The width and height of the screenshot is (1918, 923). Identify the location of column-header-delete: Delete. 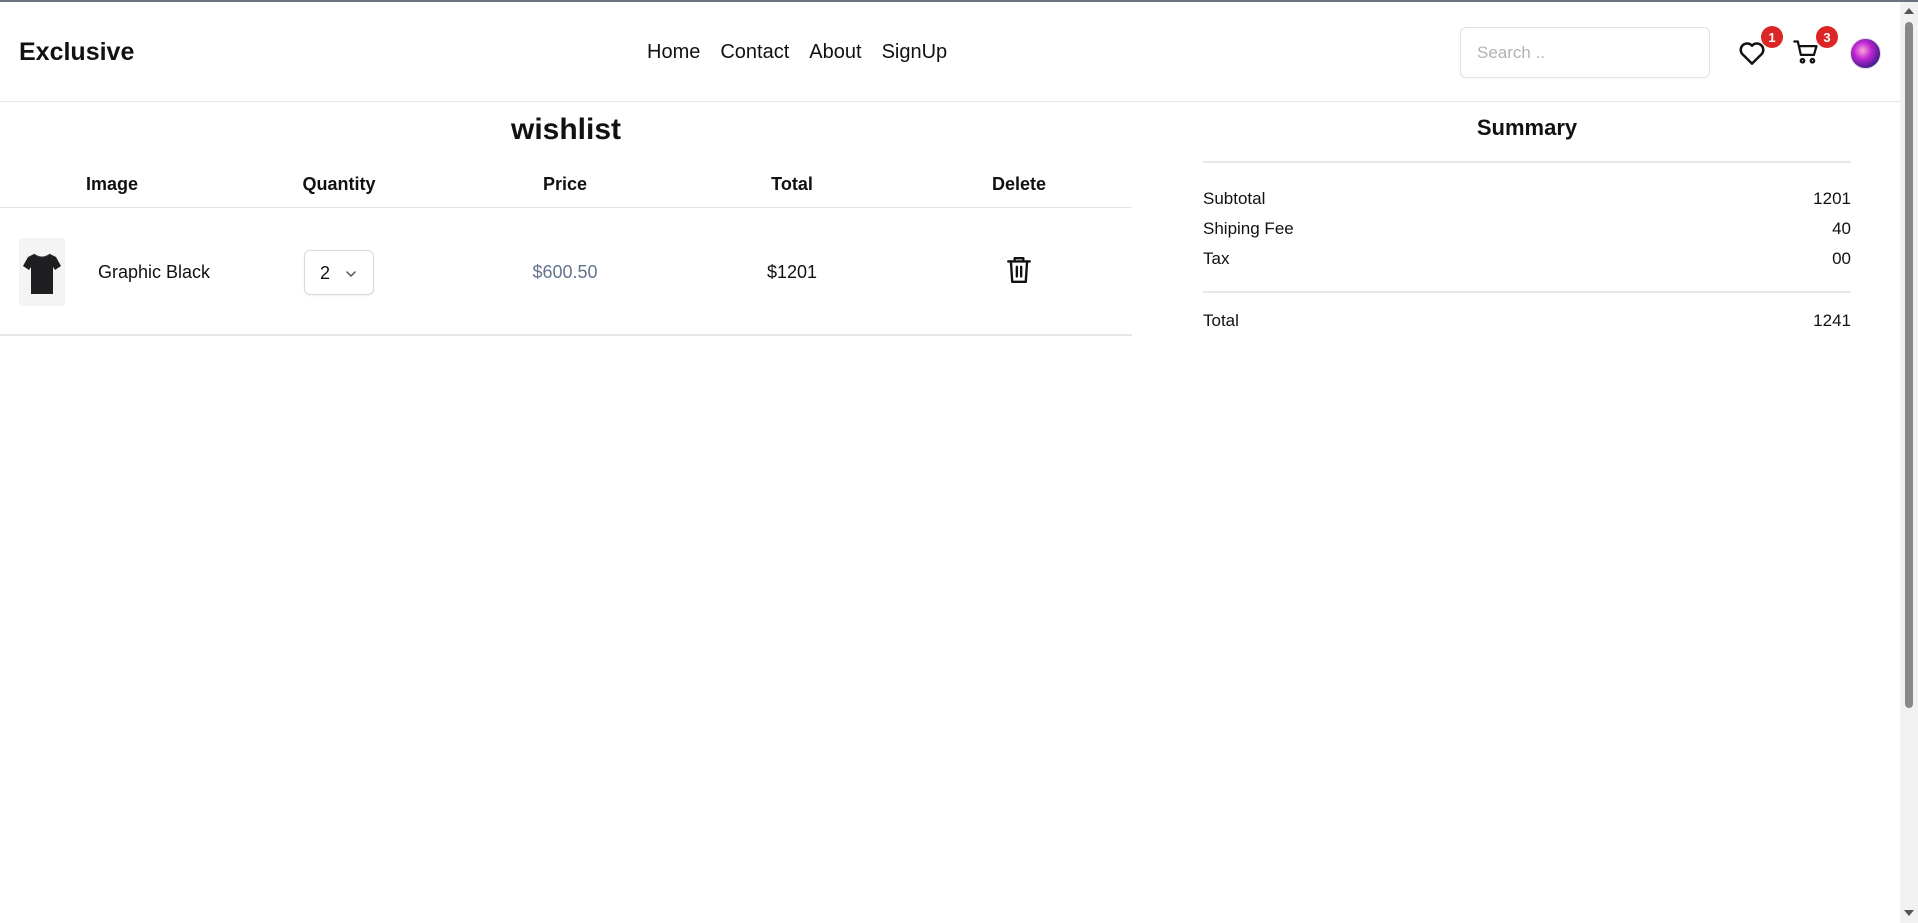
(1019, 184).